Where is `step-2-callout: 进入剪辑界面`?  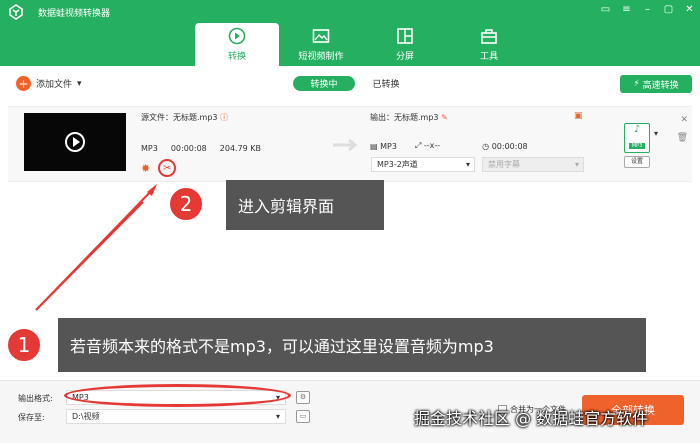 step-2-callout: 进入剪辑界面 is located at coordinates (305, 205).